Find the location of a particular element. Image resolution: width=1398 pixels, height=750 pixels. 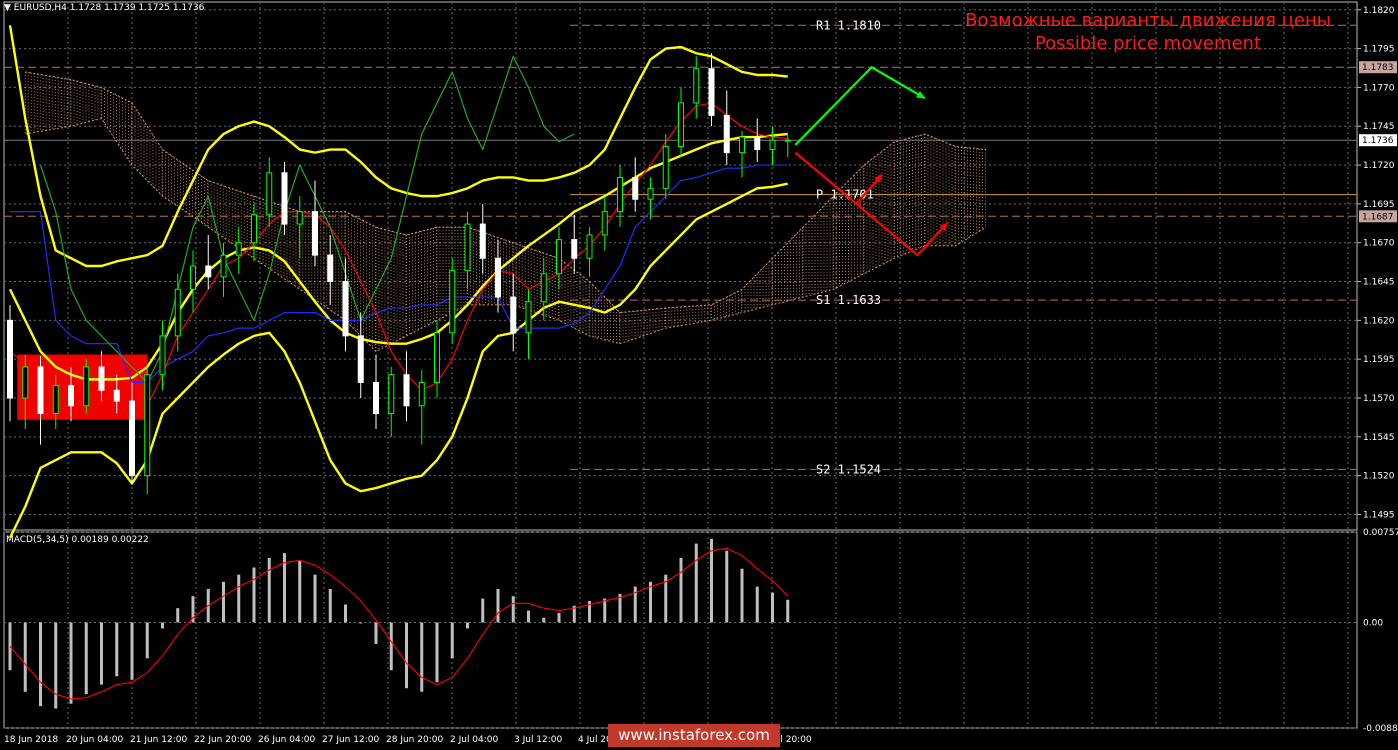

macd-signal-line is located at coordinates (399, 623).